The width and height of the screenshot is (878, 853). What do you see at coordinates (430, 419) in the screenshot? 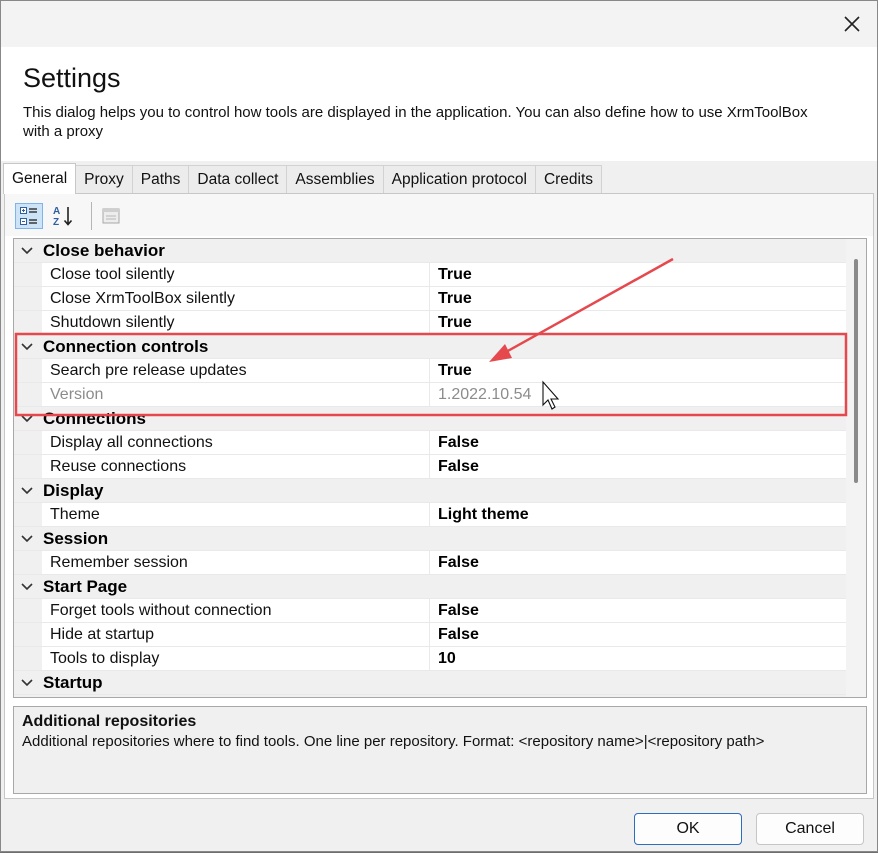
I see `category-connections: Connections` at bounding box center [430, 419].